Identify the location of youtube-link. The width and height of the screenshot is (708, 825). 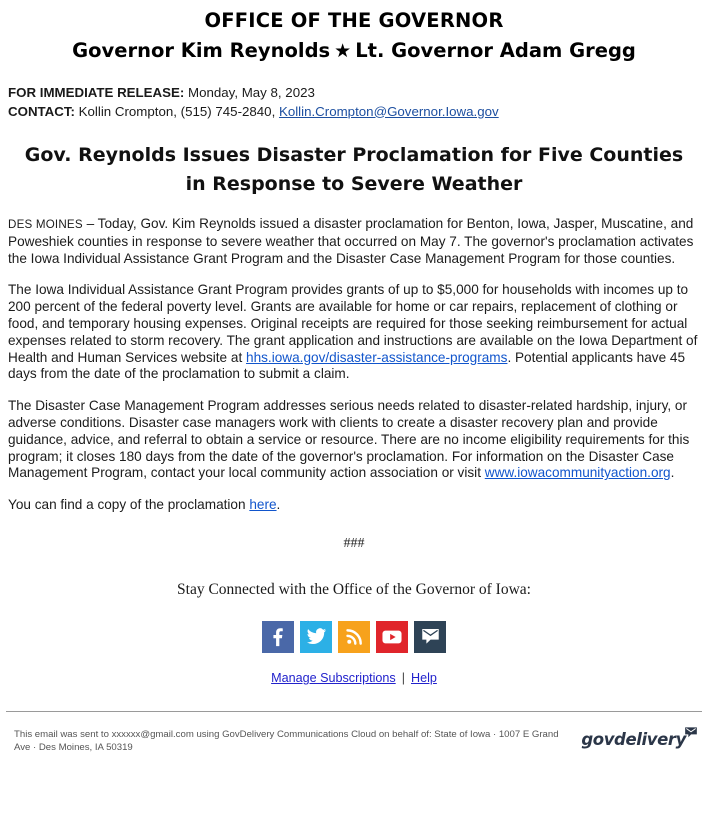
(392, 636).